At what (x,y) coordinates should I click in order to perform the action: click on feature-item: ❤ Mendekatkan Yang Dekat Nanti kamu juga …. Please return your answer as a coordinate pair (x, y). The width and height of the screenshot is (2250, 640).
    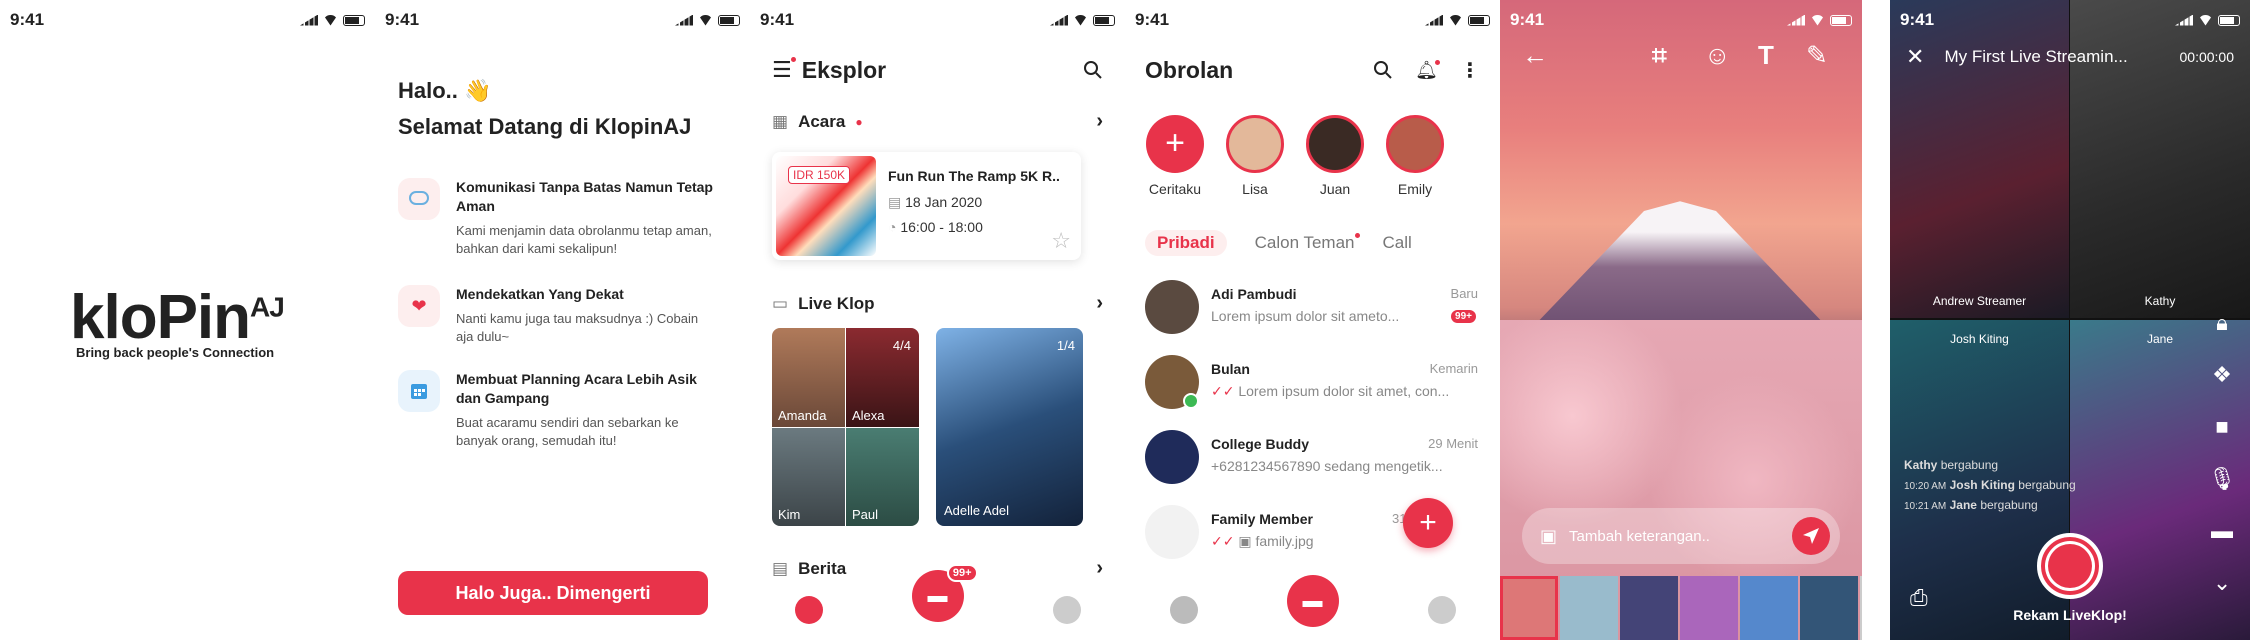
    Looking at the image, I should click on (558, 315).